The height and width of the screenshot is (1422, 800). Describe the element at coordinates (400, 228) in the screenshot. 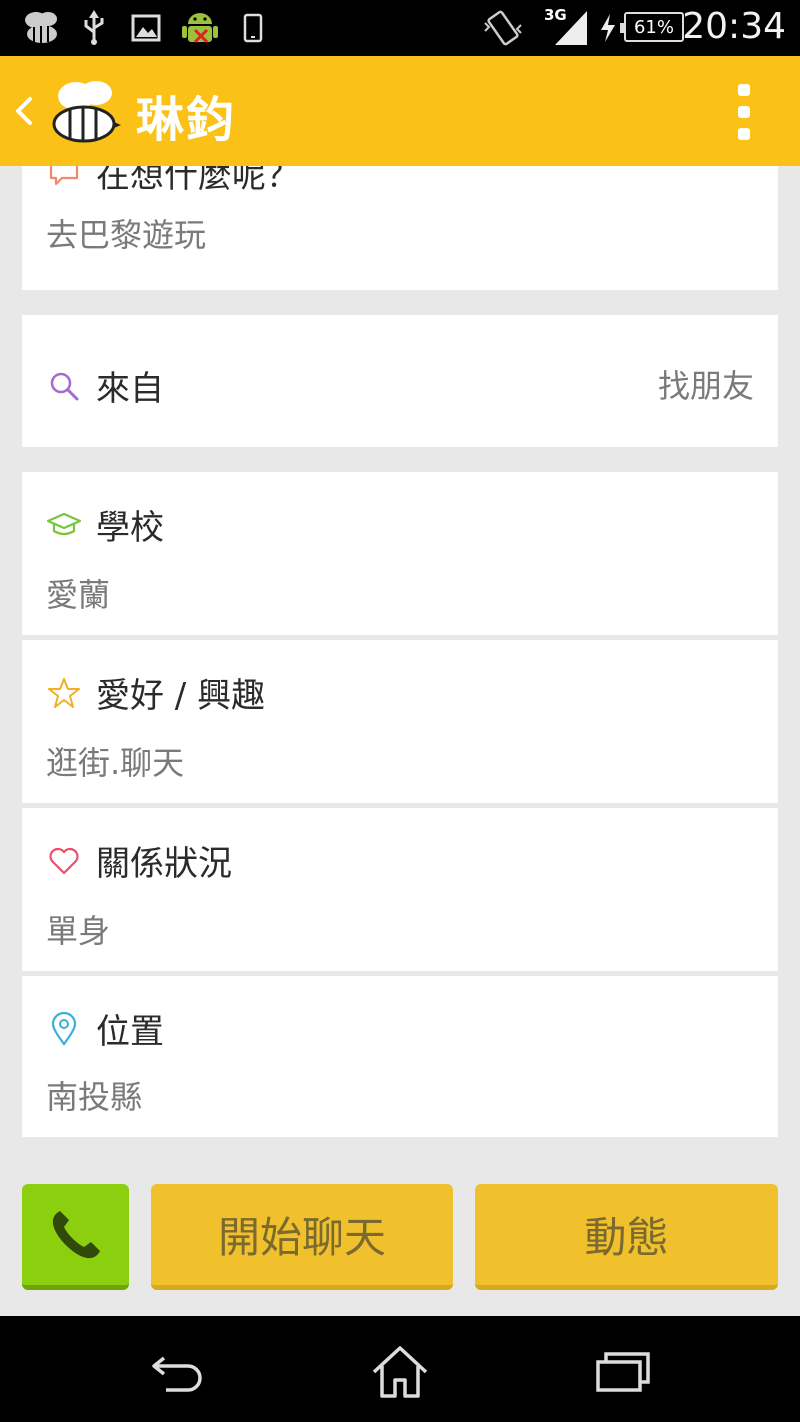

I see `status-card: 在想什麼呢？ 去巴黎遊玩` at that location.